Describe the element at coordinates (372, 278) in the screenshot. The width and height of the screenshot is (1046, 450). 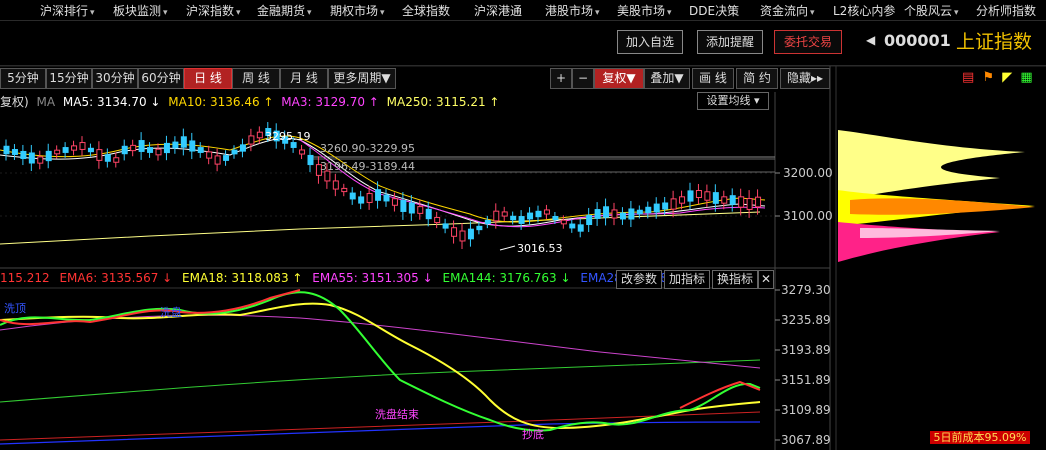
I see `ema55-value: EMA55: 3151.305 ↓` at that location.